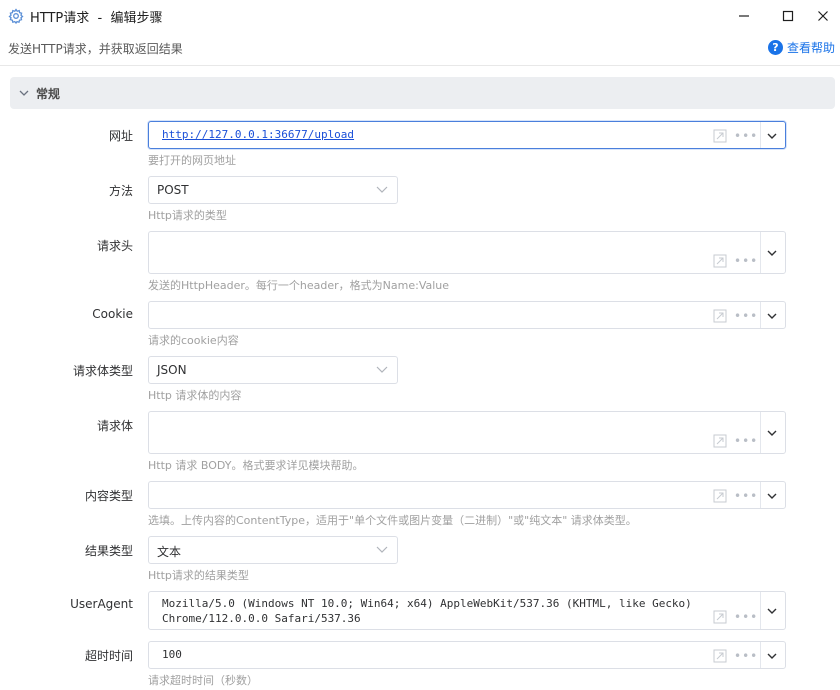 The width and height of the screenshot is (840, 690). I want to click on timeout-hint: 请求超时时间（秒数）, so click(203, 680).